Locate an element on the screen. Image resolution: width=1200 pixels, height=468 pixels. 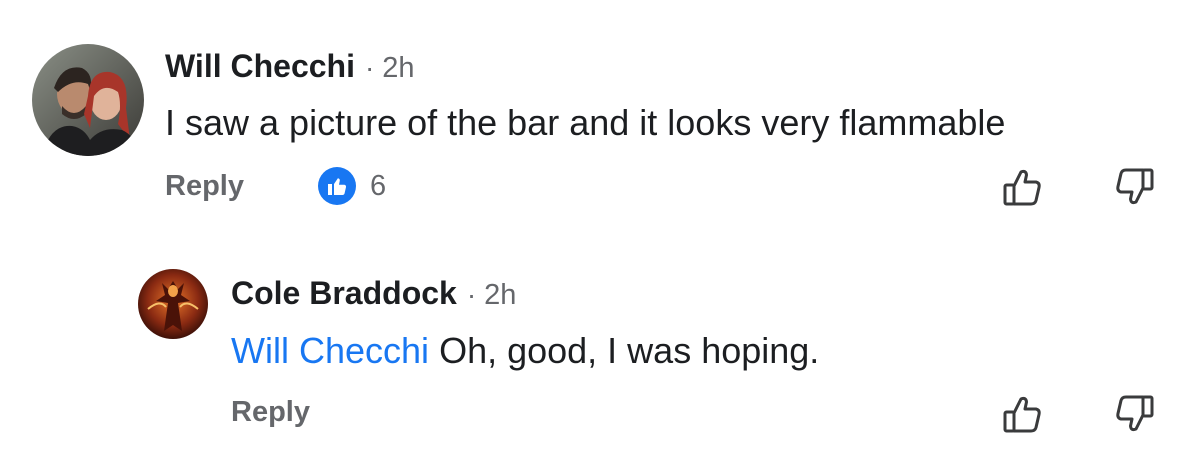
comment-text: Will Checchi Oh, good, I was hoping. is located at coordinates (525, 351).